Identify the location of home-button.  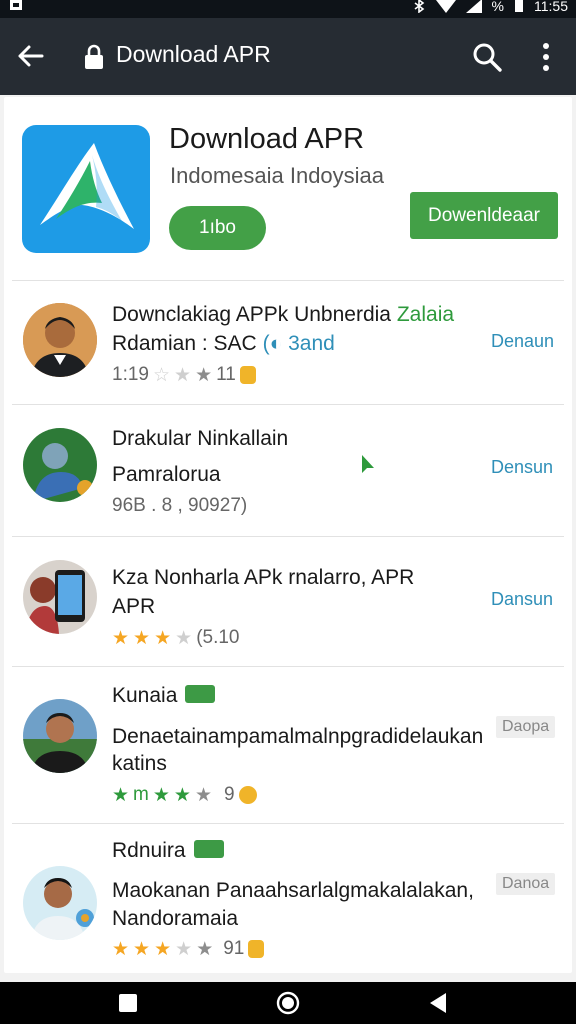
(288, 1003).